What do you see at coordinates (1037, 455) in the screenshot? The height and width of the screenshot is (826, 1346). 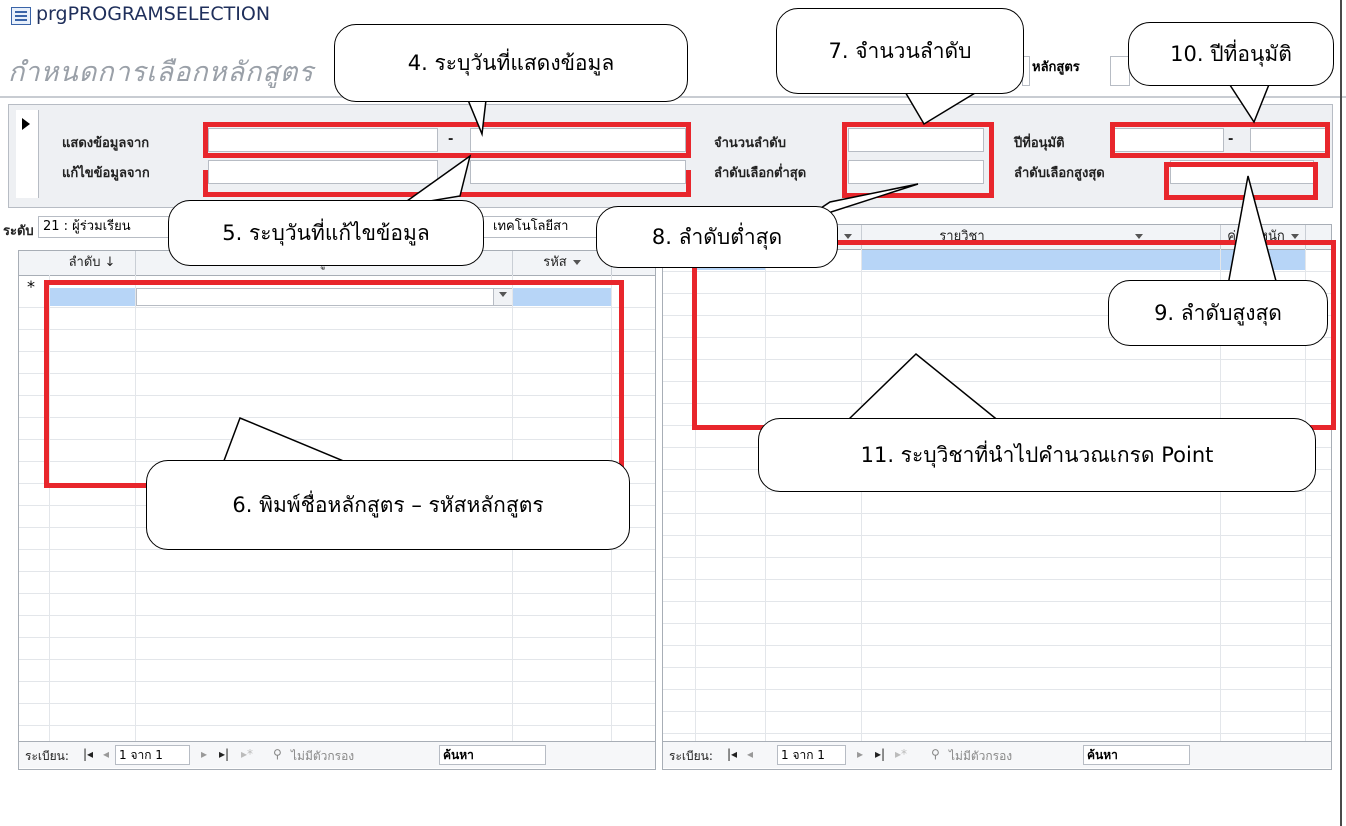 I see `callout-11: 11. ระบุวิชาที่นำไปคำนวณเกรด Point` at bounding box center [1037, 455].